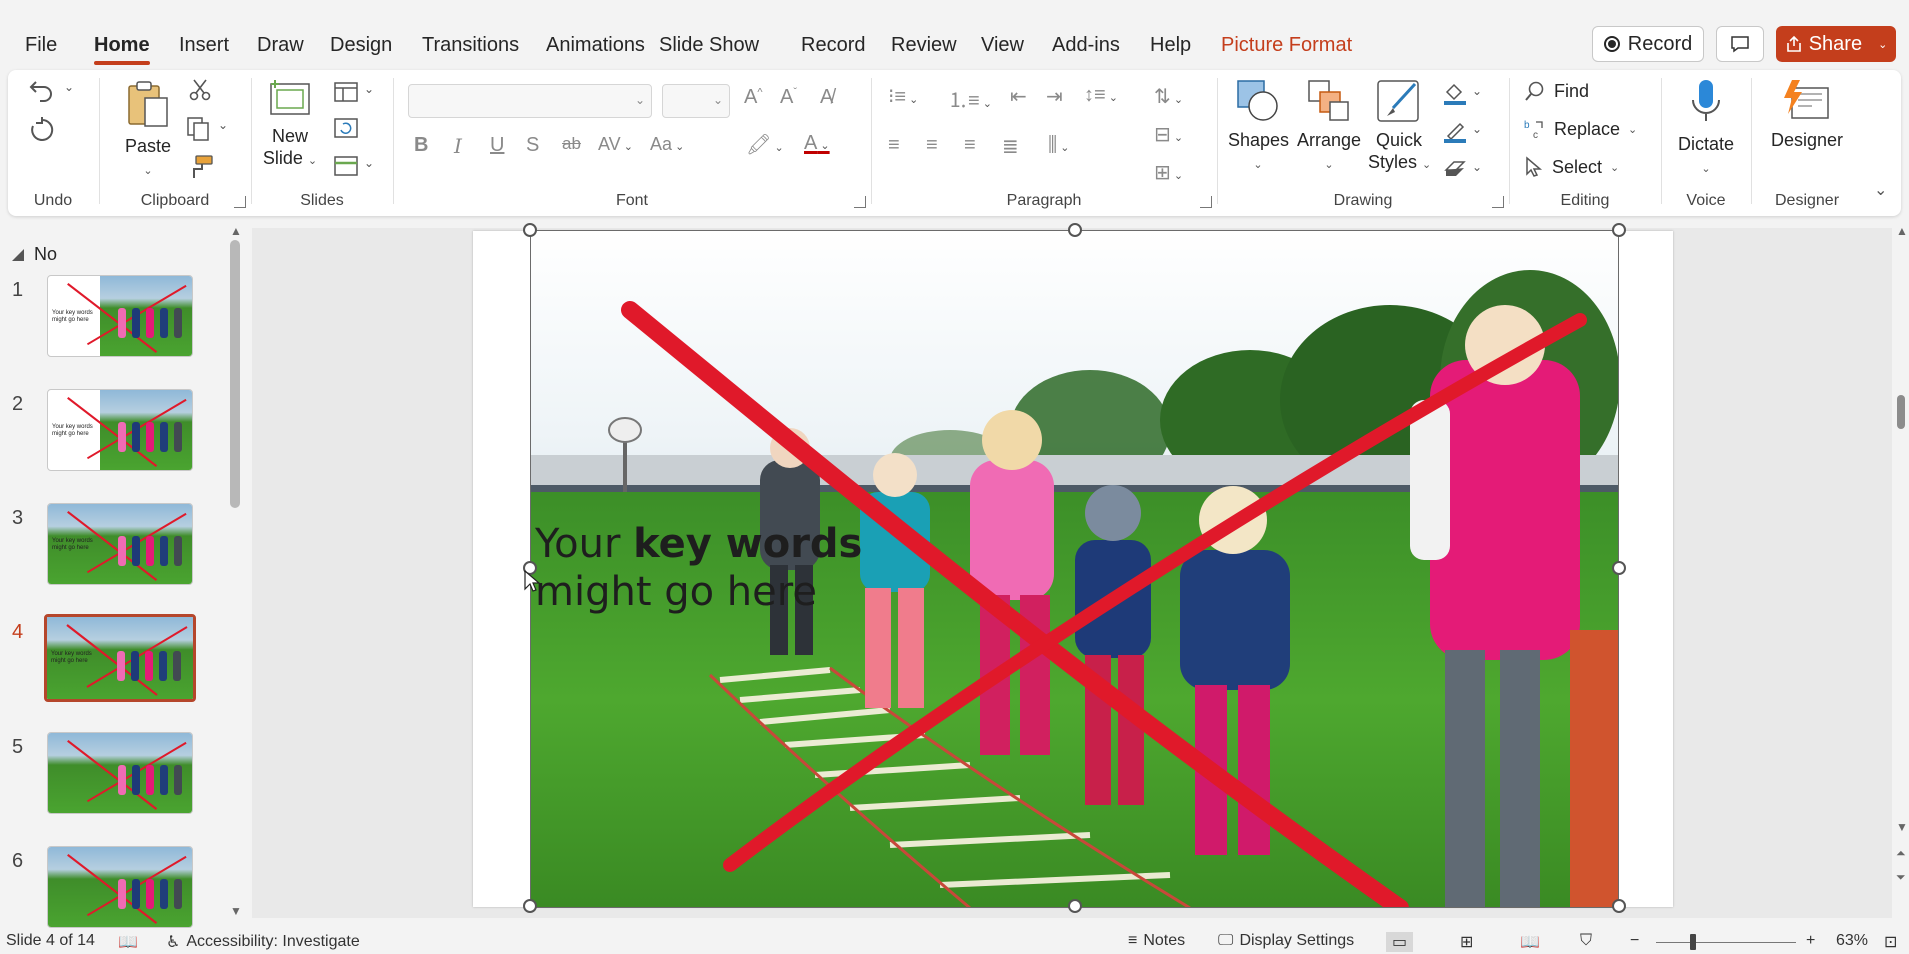  Describe the element at coordinates (1168, 134) in the screenshot. I see `align-text-icon: ⊟ ⌄` at that location.